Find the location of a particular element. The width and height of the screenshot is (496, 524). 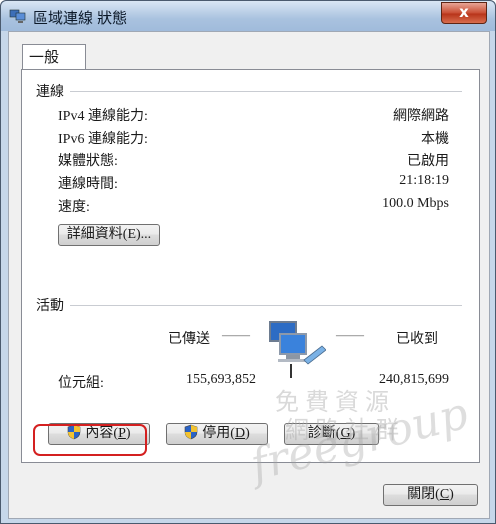

ipv4-label: IPv4 連線能力: is located at coordinates (103, 116).